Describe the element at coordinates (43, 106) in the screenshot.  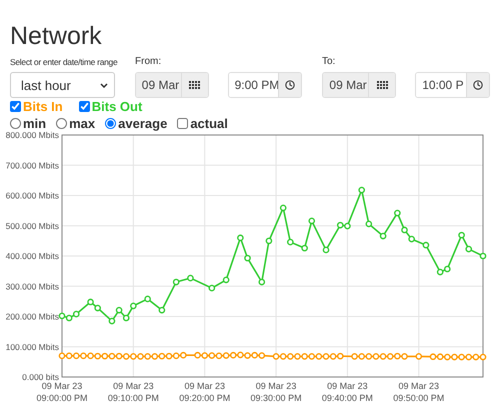
I see `series-toggle-label: Bits In` at that location.